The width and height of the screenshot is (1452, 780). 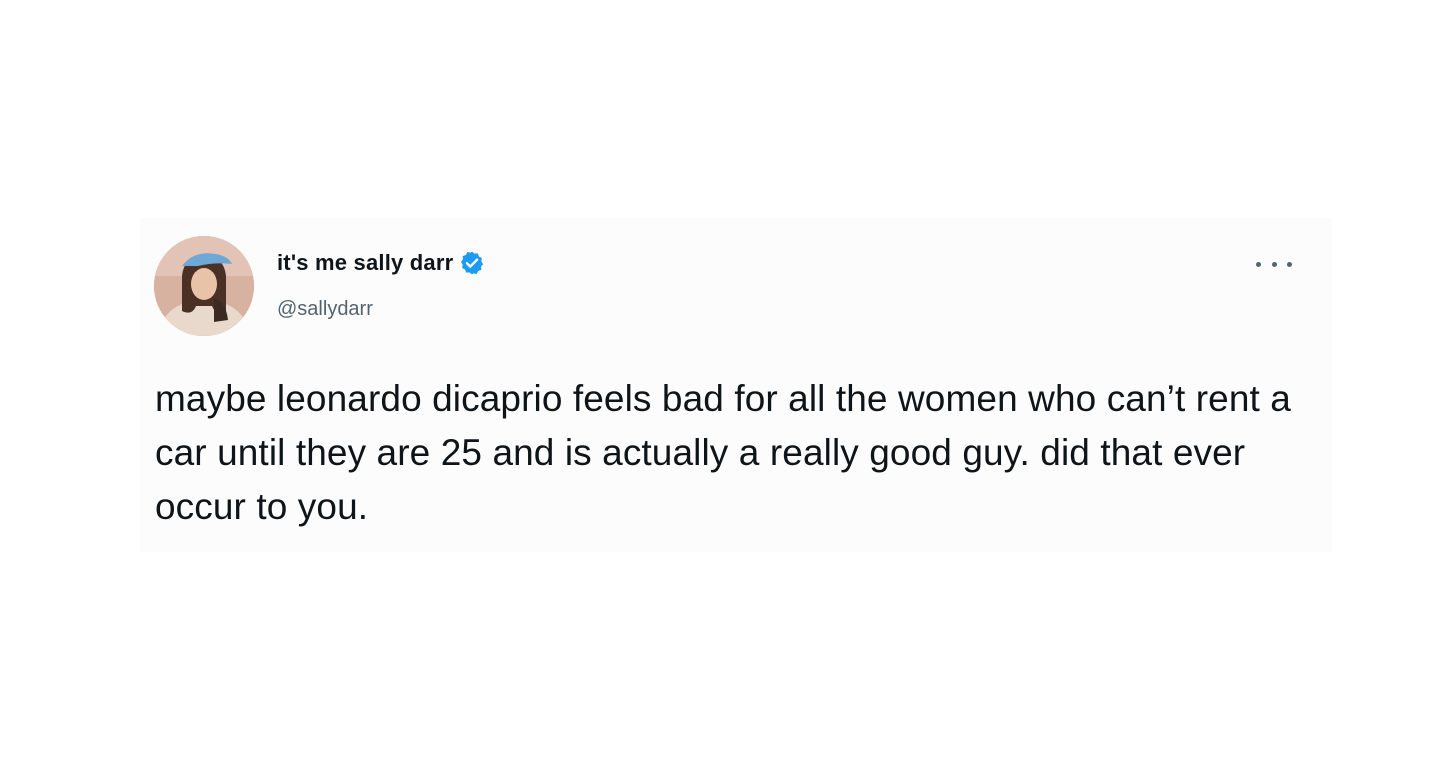 I want to click on avatar, so click(x=204, y=286).